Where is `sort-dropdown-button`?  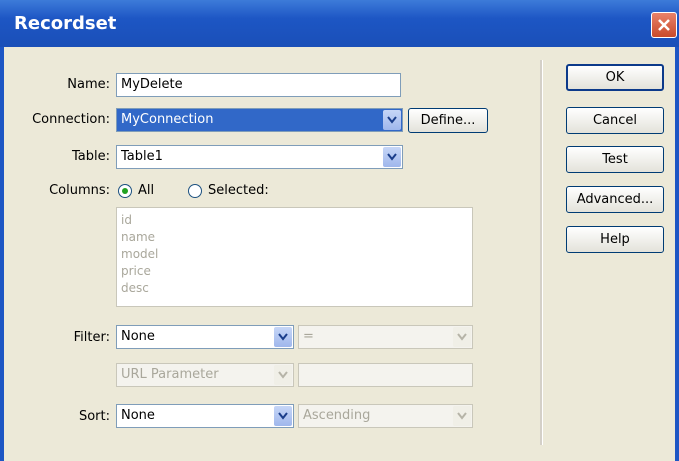 sort-dropdown-button is located at coordinates (283, 416).